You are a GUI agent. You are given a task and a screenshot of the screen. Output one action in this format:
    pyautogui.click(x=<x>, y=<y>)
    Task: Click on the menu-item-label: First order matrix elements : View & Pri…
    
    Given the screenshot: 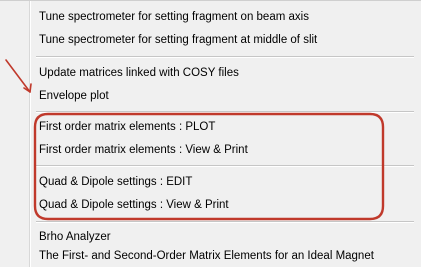 What is the action you would take?
    pyautogui.click(x=143, y=150)
    